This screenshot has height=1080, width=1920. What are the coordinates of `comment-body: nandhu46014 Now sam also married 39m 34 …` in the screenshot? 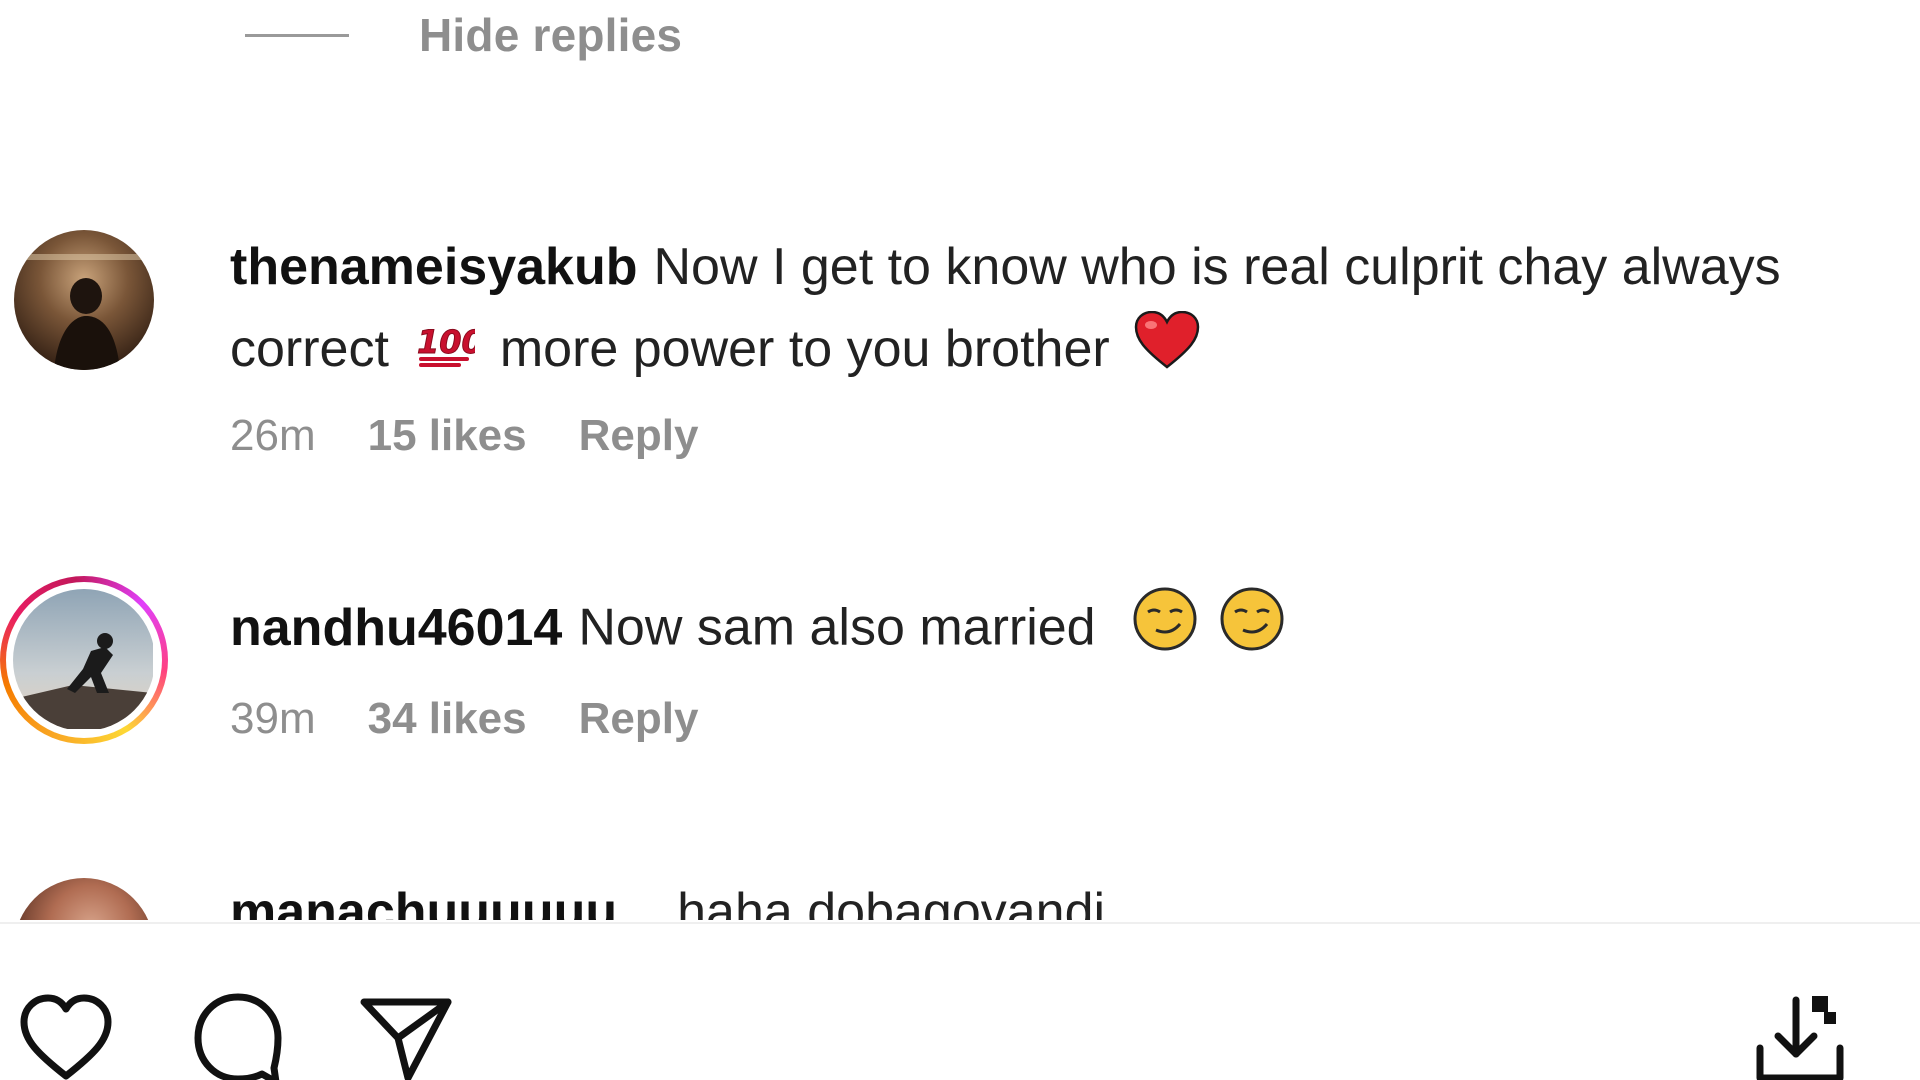 It's located at (1020, 665).